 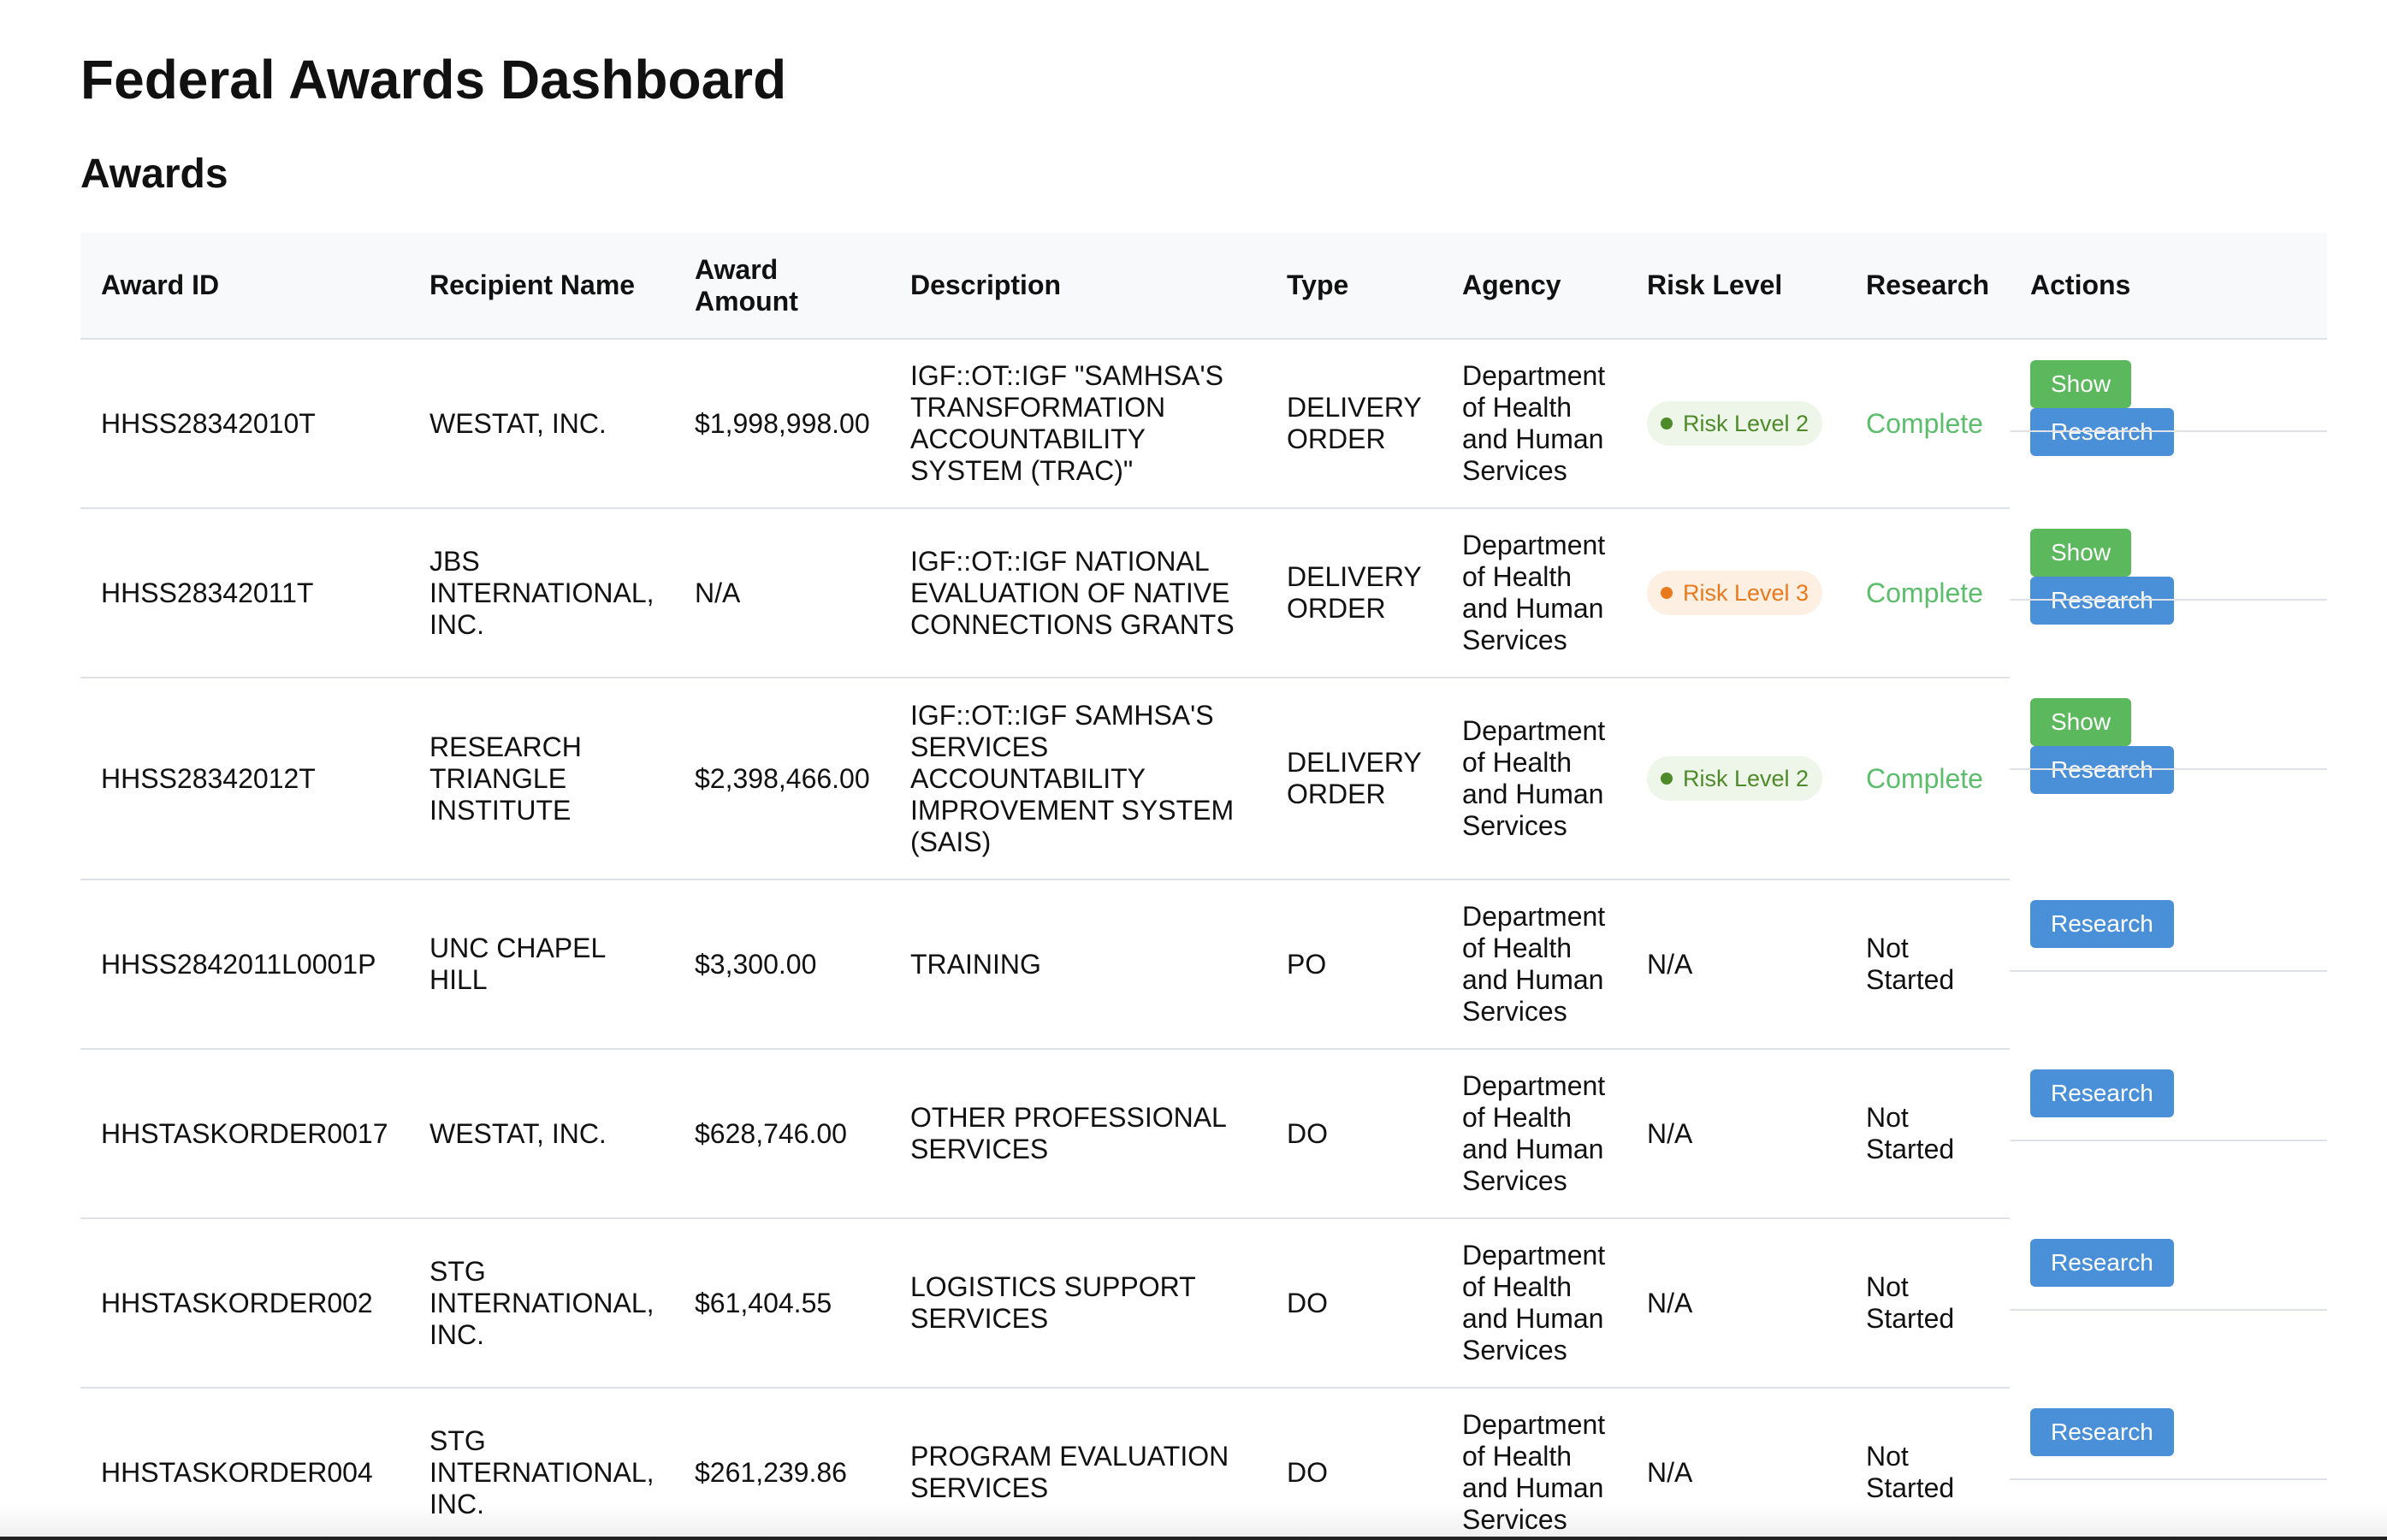 I want to click on window-bottom-edge, so click(x=1193, y=1538).